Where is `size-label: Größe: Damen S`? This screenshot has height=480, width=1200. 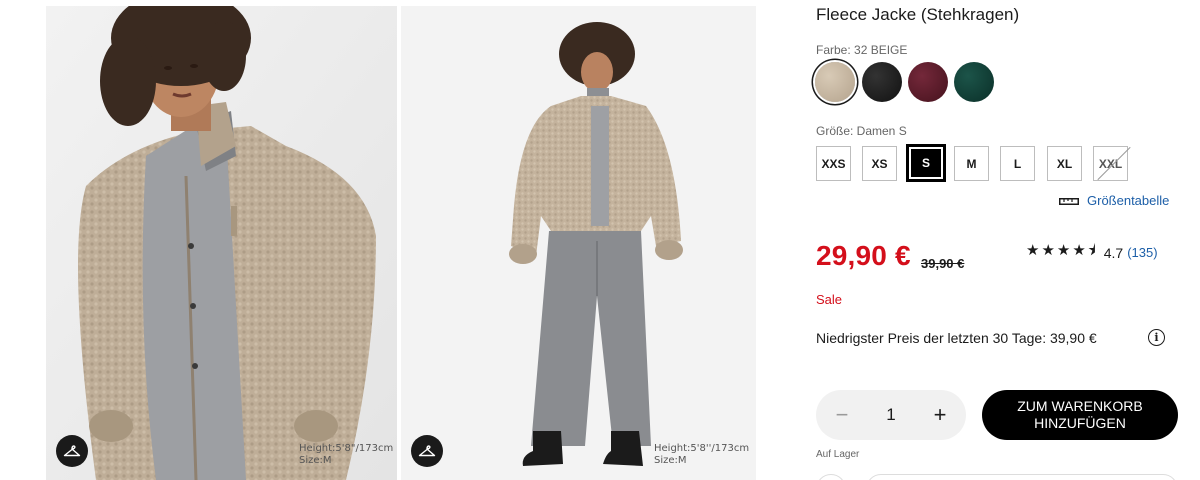 size-label: Größe: Damen S is located at coordinates (861, 131).